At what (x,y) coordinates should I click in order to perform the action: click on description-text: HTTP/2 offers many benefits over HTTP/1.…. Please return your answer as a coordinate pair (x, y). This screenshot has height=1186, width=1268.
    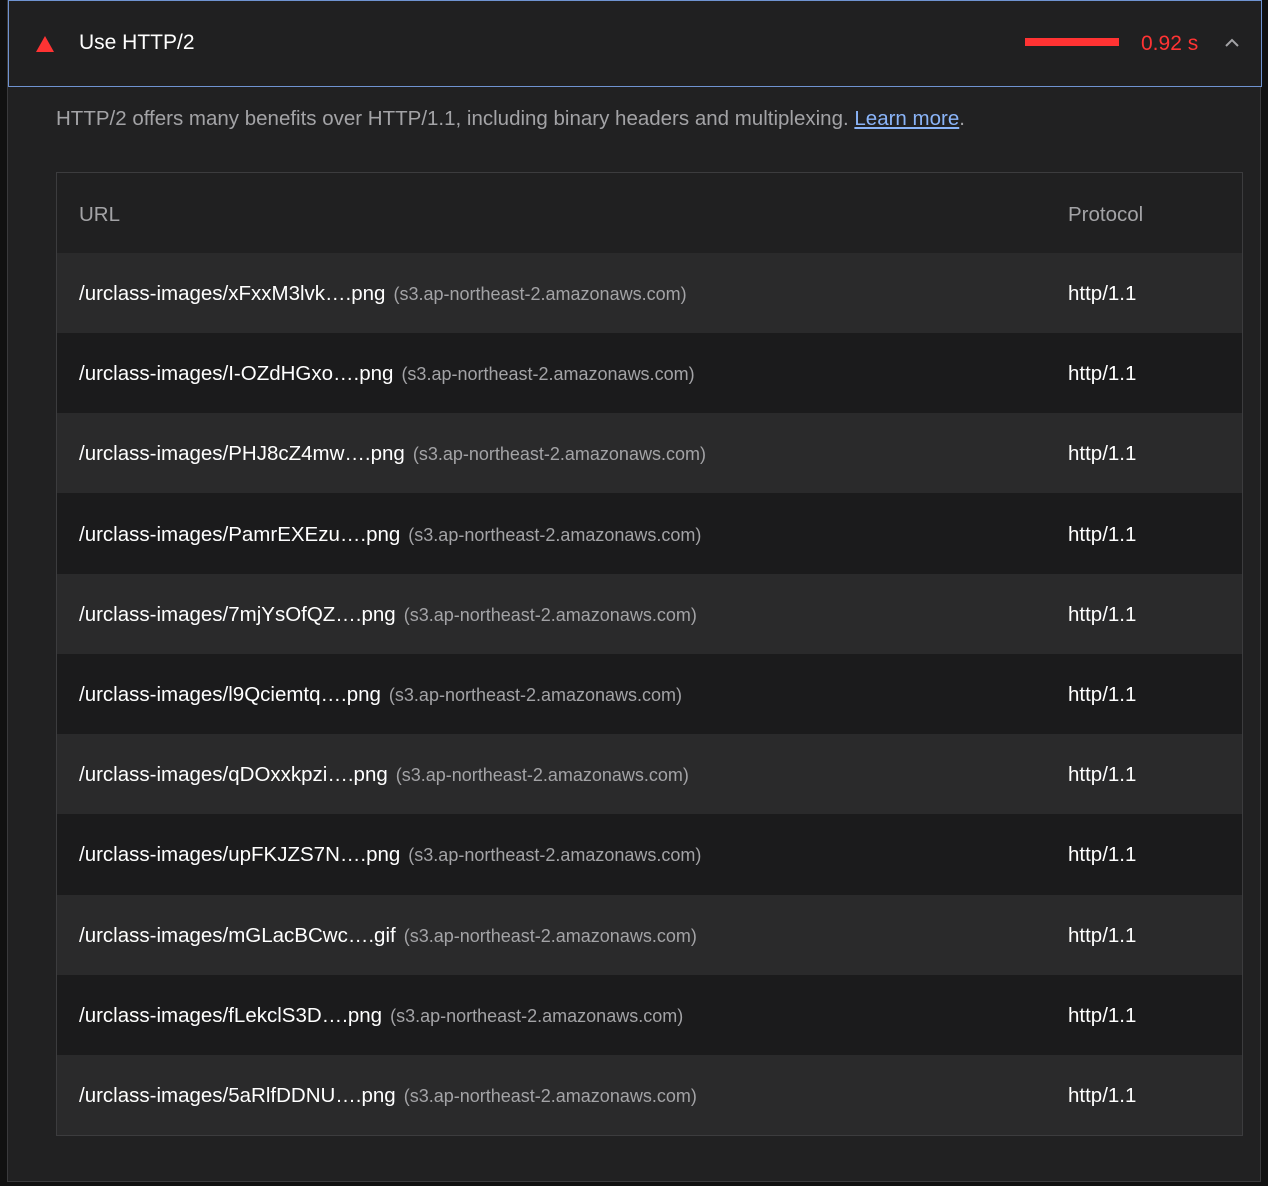
    Looking at the image, I should click on (452, 118).